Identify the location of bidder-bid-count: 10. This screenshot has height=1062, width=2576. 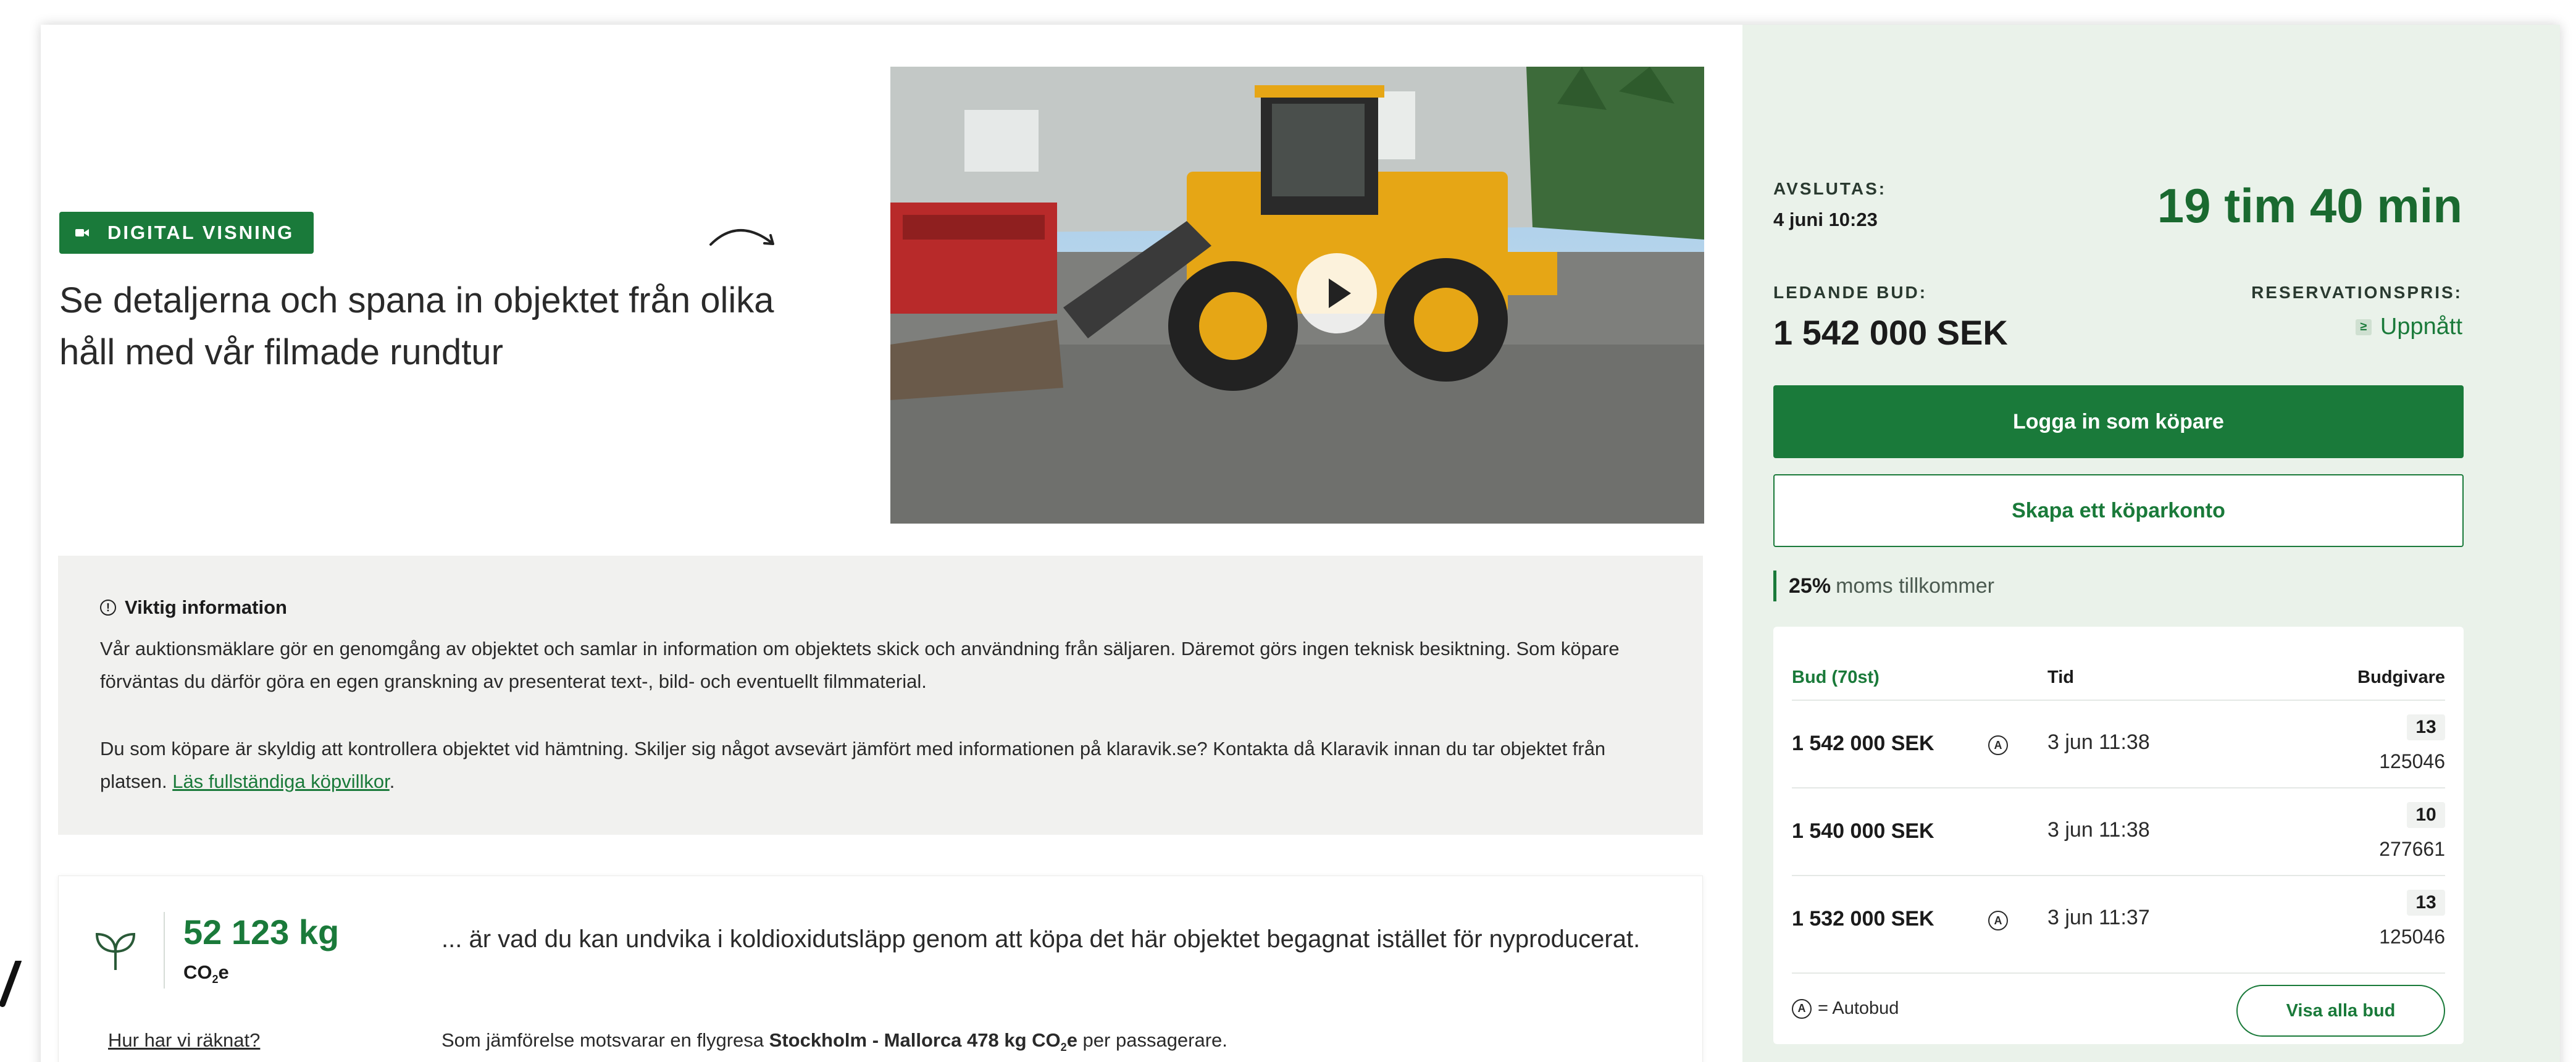
(2426, 815).